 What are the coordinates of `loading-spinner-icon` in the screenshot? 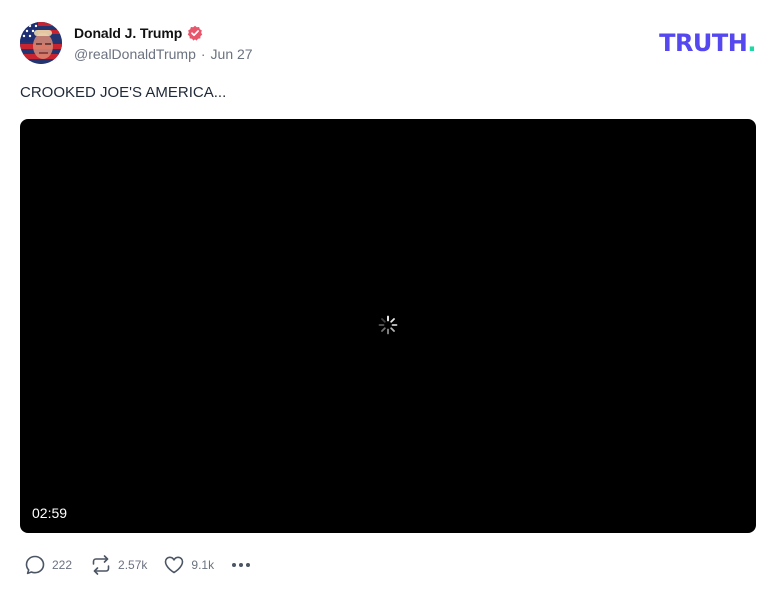 It's located at (388, 325).